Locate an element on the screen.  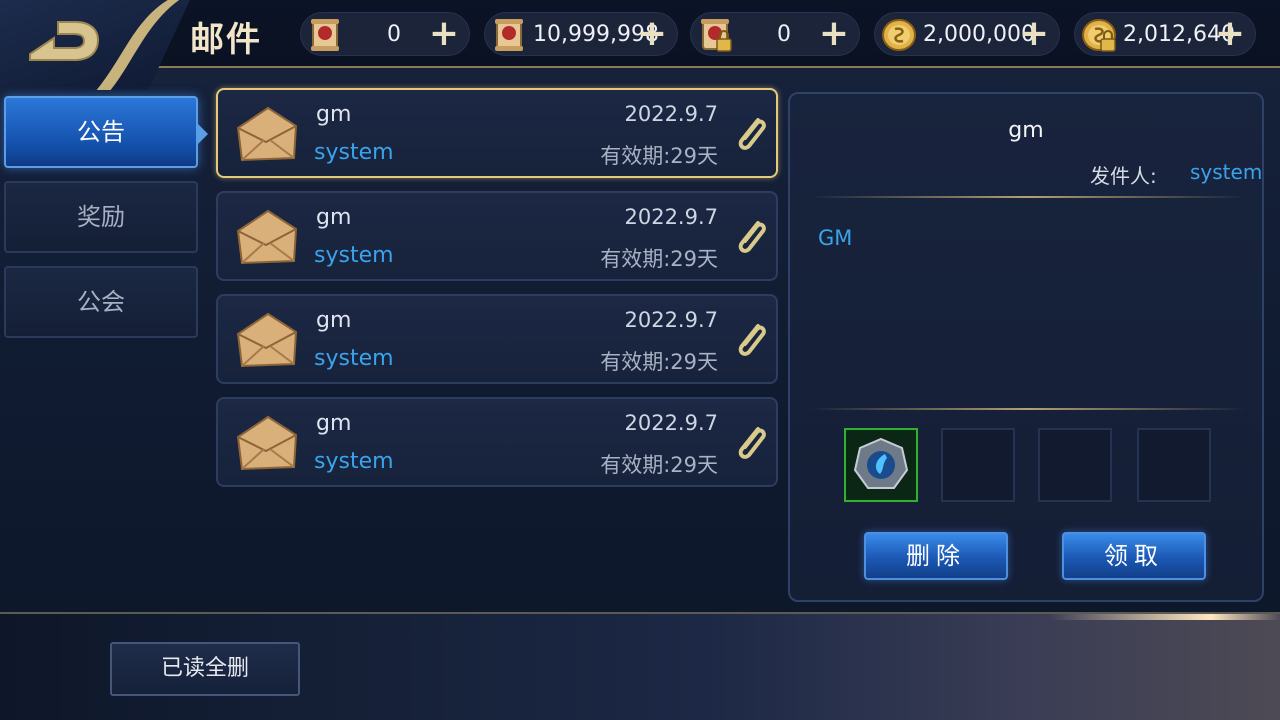
add-resource-button-2: + is located at coordinates (652, 34).